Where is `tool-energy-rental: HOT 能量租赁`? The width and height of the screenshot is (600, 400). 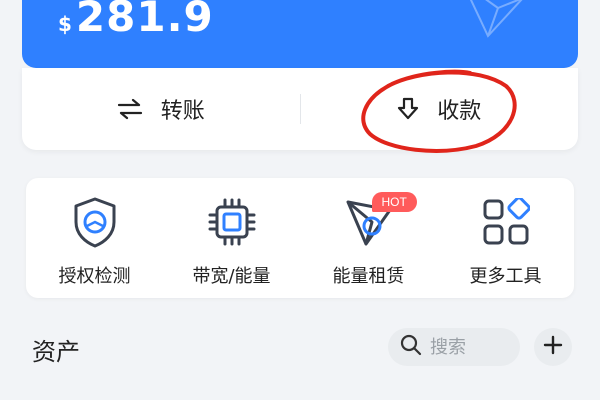 tool-energy-rental: HOT 能量租赁 is located at coordinates (369, 233).